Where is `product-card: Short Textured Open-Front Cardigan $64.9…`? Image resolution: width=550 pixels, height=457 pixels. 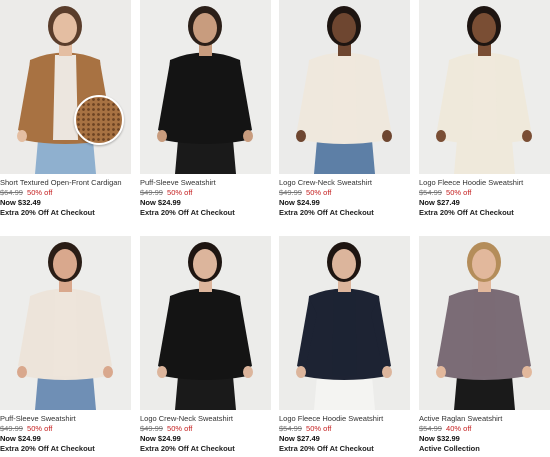 product-card: Short Textured Open-Front Cardigan $64.9… is located at coordinates (65, 109).